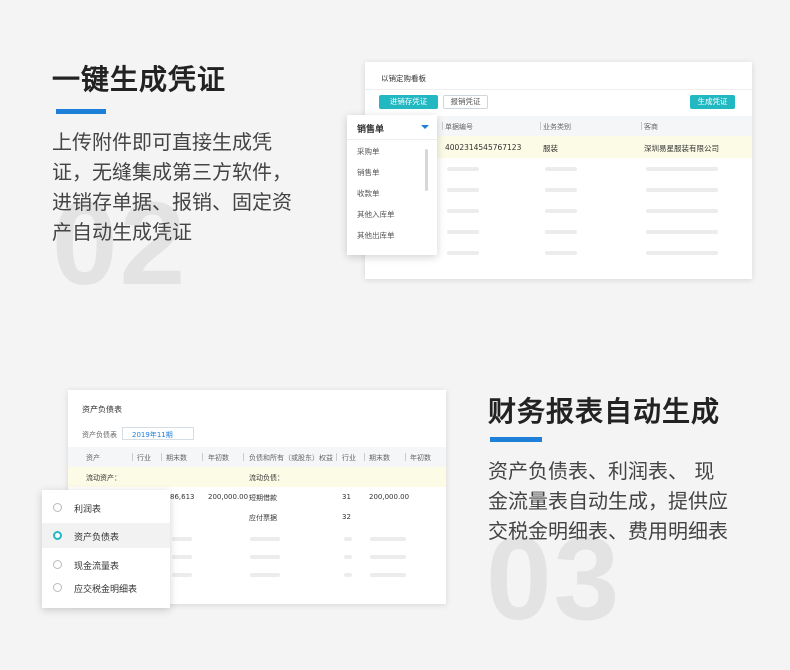 The image size is (790, 670). Describe the element at coordinates (376, 214) in the screenshot. I see `dropdown-option: 其他入库单` at that location.